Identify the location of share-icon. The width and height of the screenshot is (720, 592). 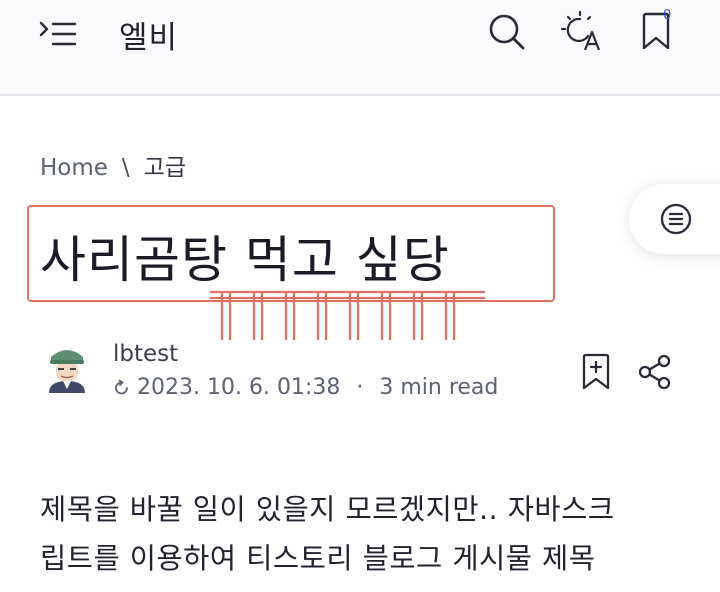
(654, 372).